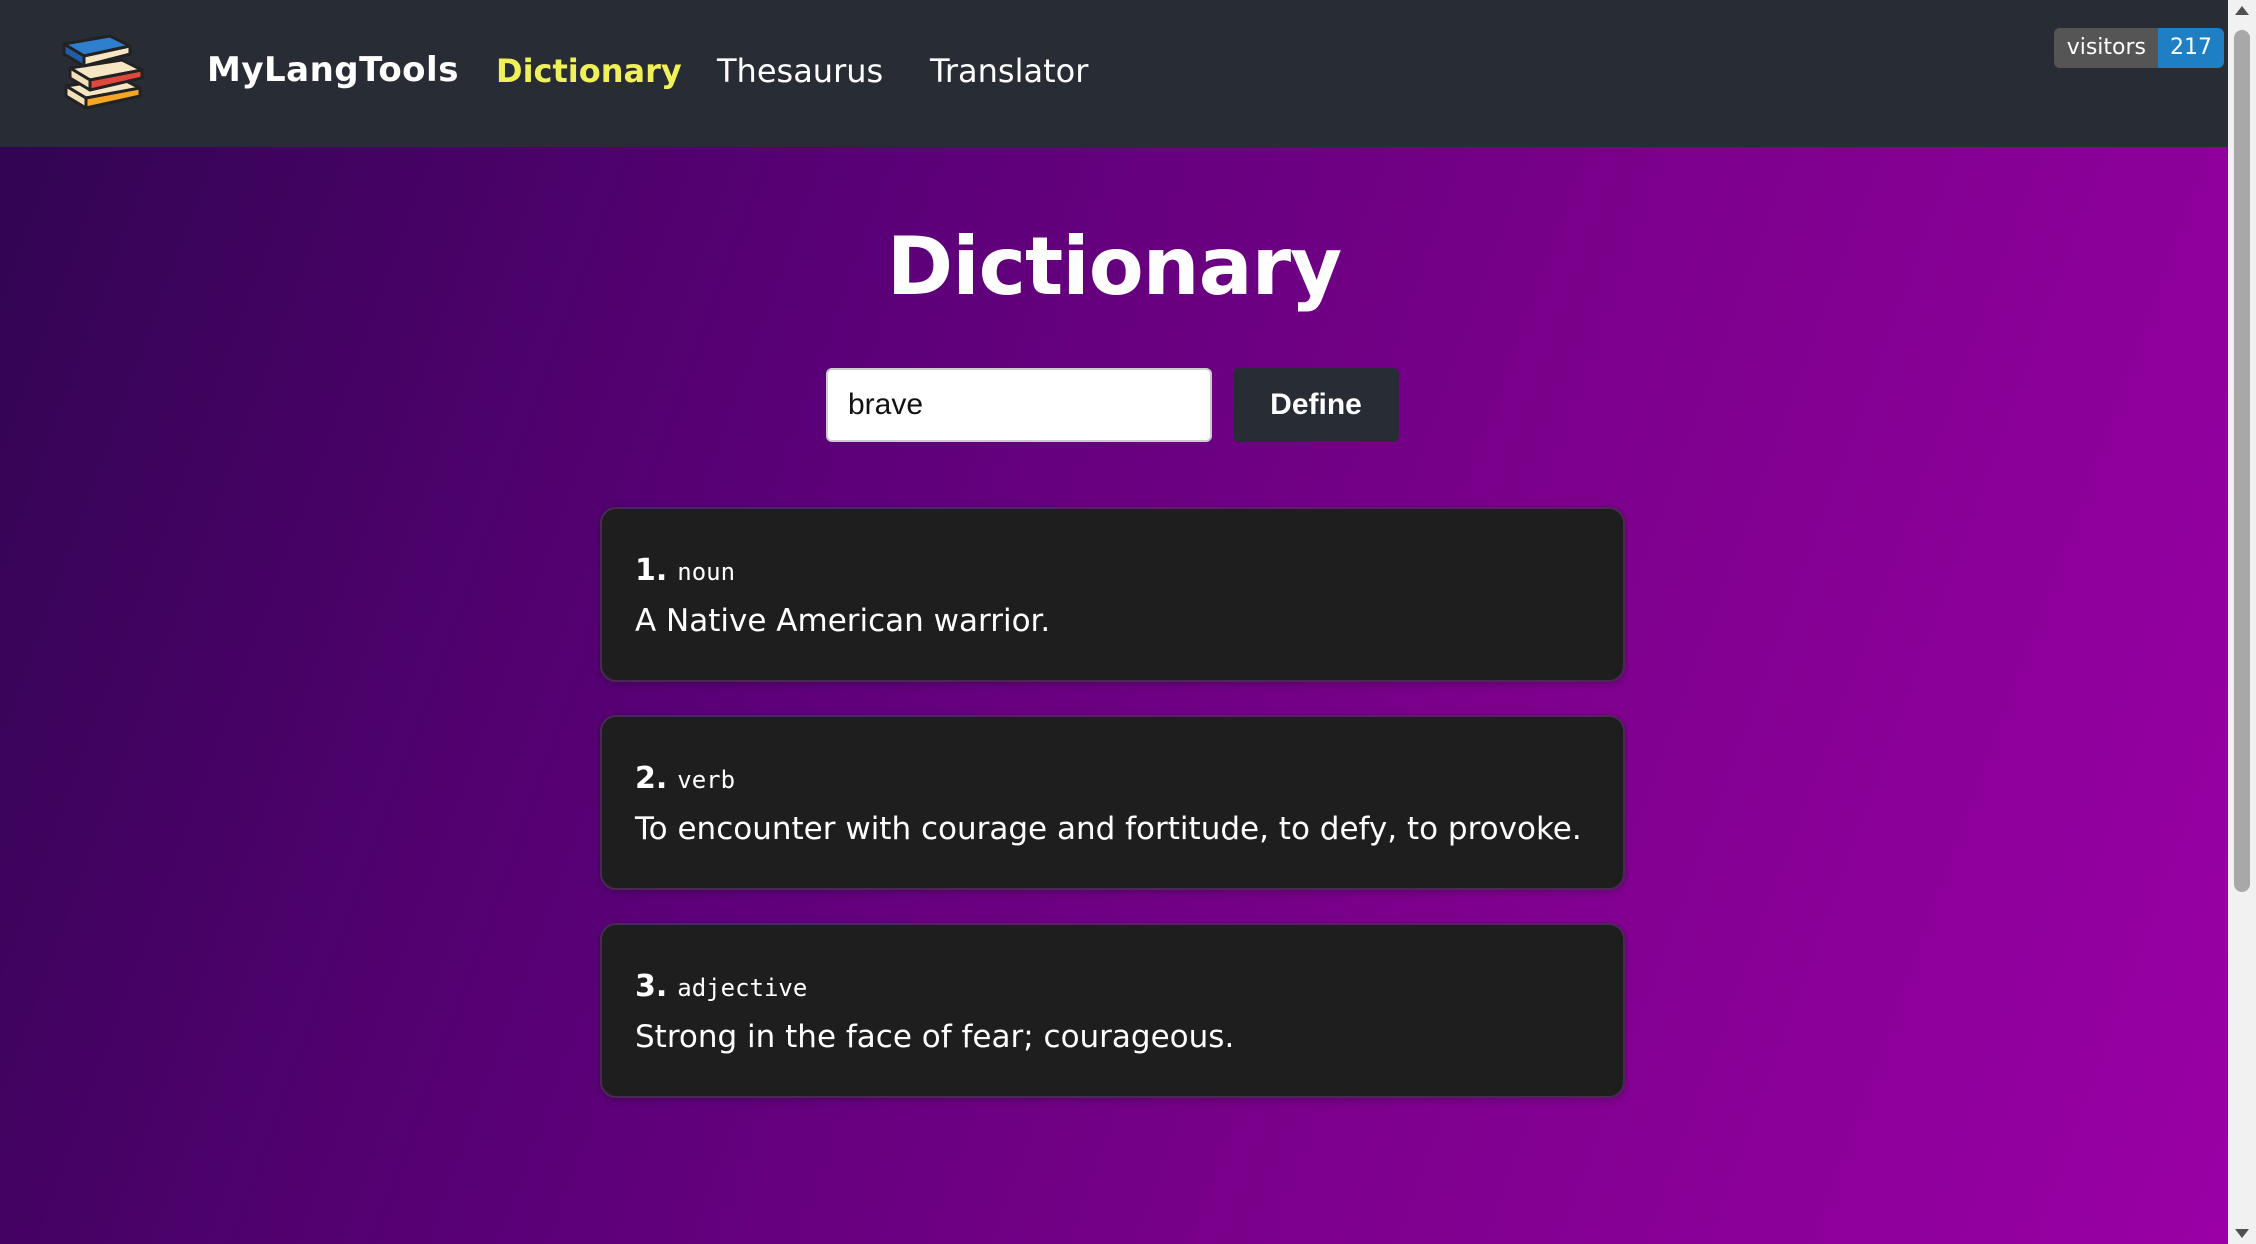  What do you see at coordinates (1019, 405) in the screenshot?
I see `word-search-input` at bounding box center [1019, 405].